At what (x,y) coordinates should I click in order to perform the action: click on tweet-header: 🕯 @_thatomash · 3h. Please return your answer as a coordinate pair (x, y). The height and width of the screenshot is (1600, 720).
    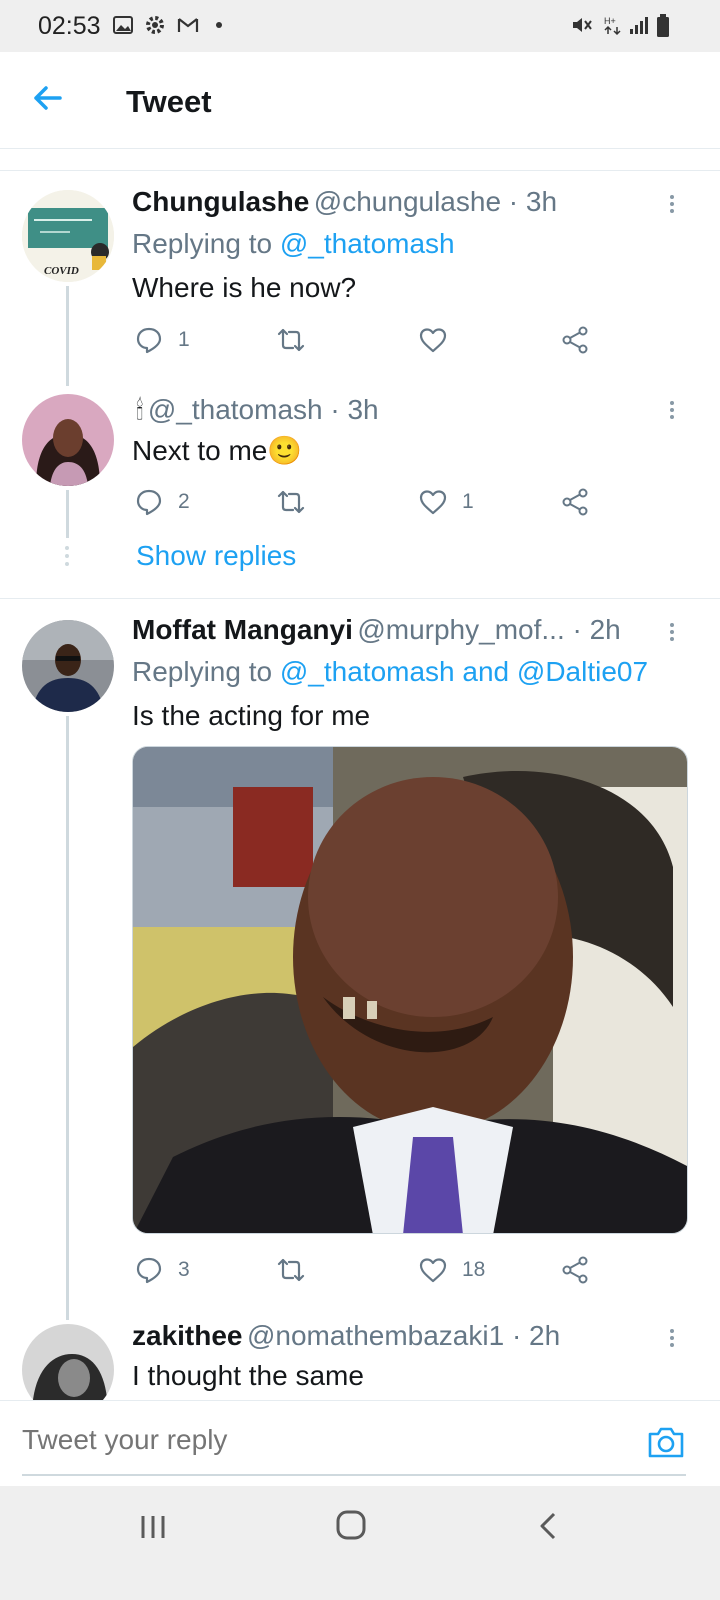
    Looking at the image, I should click on (257, 410).